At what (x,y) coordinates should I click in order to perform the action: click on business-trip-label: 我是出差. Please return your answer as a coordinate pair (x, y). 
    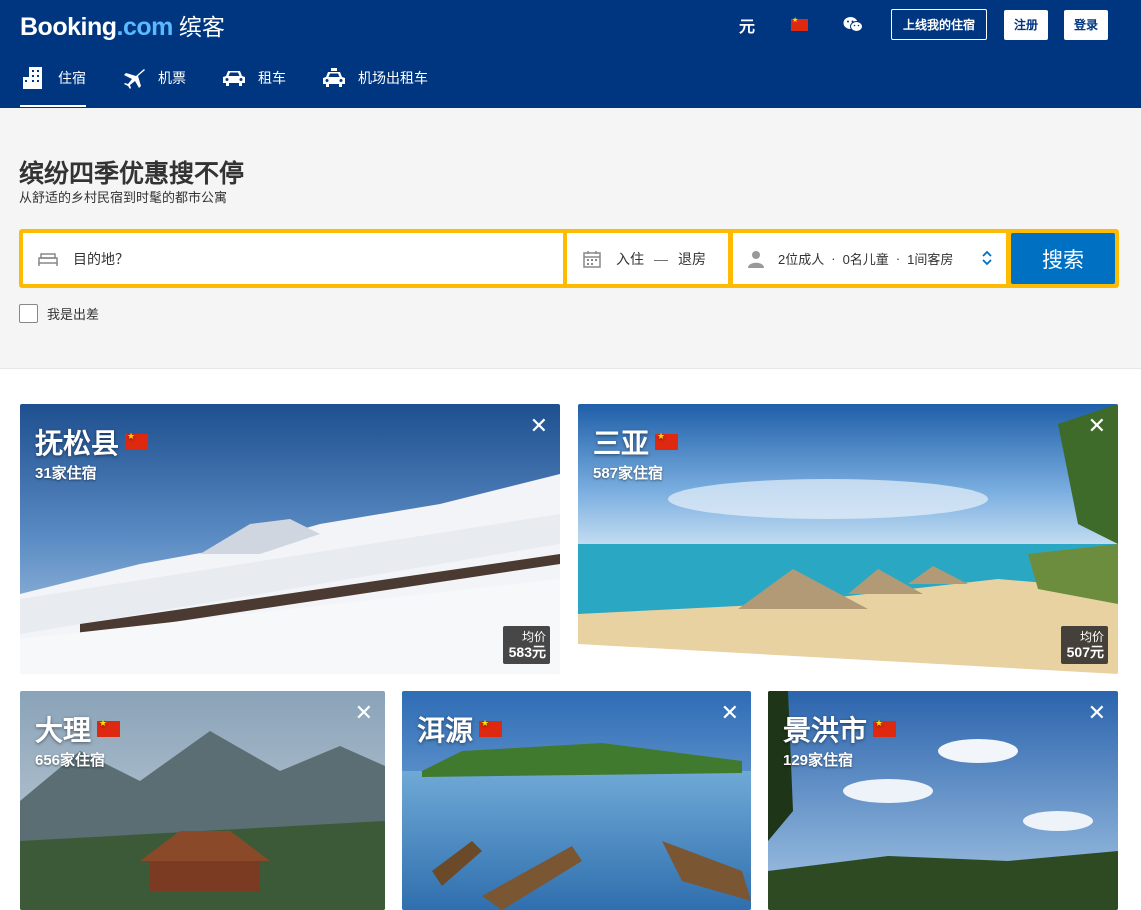
    Looking at the image, I should click on (73, 314).